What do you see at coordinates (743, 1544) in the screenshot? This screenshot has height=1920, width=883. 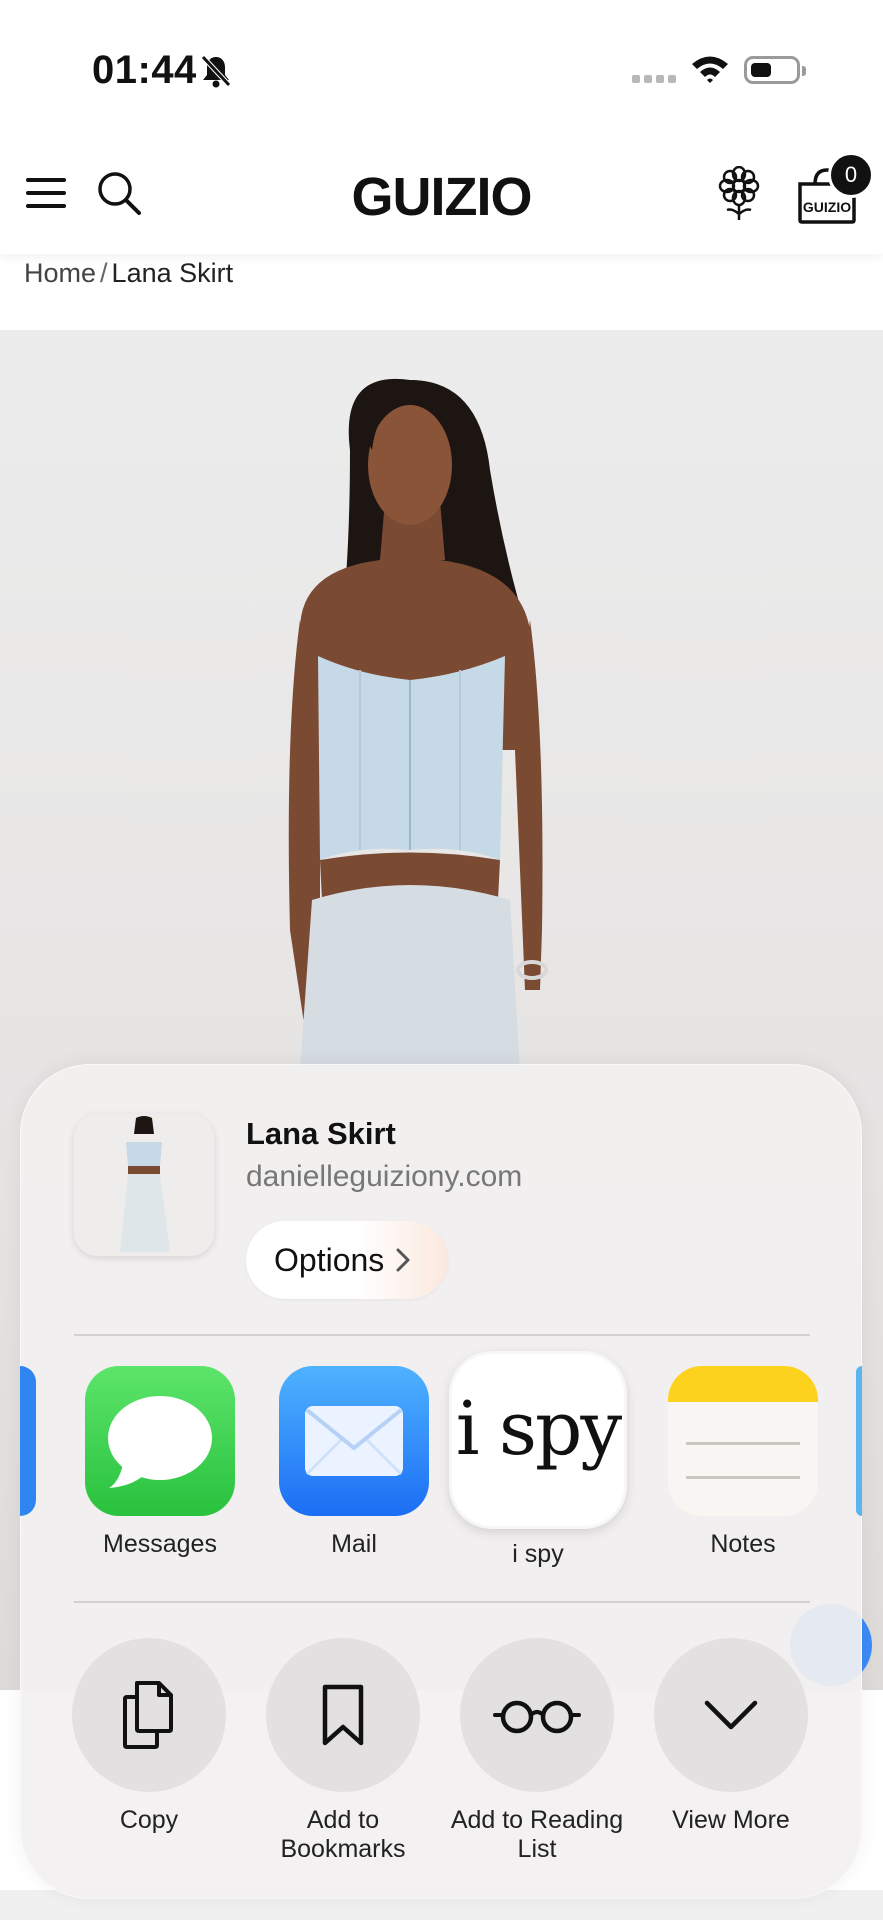 I see `app-label: Notes` at bounding box center [743, 1544].